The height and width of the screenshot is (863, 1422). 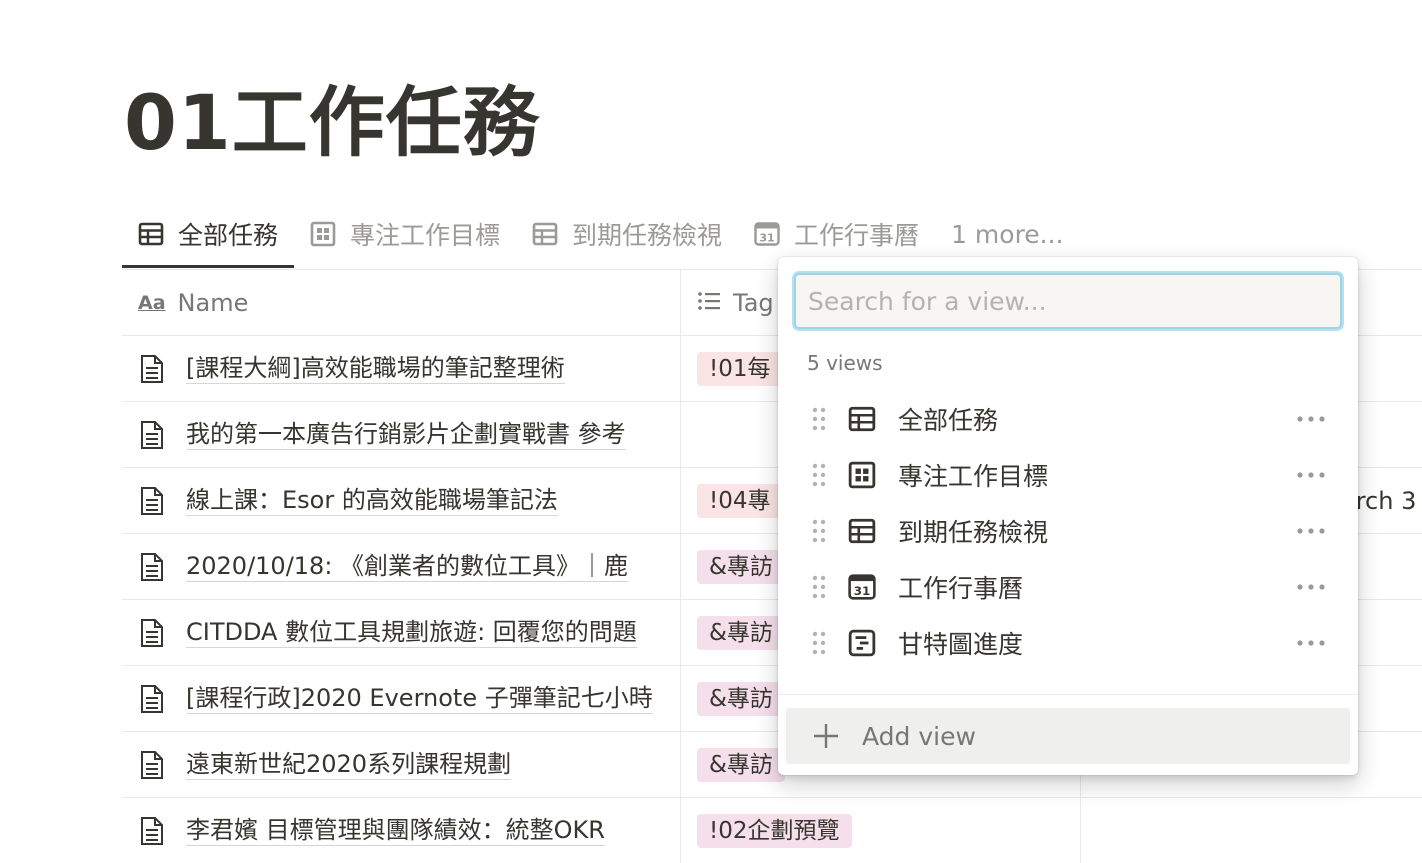 What do you see at coordinates (228, 235) in the screenshot?
I see `tab-label: 全部任務` at bounding box center [228, 235].